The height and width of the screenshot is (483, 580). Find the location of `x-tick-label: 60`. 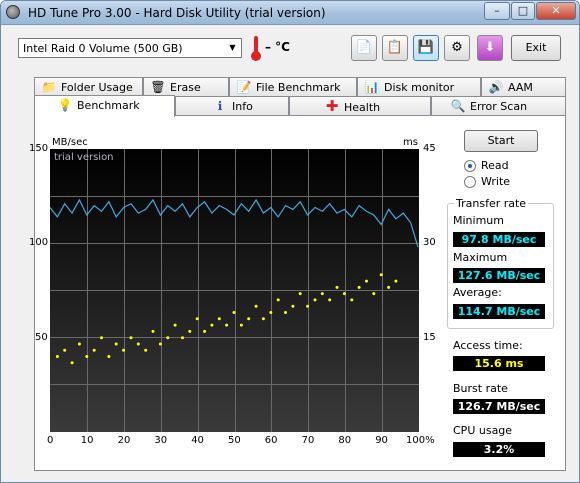

x-tick-label: 60 is located at coordinates (271, 440).